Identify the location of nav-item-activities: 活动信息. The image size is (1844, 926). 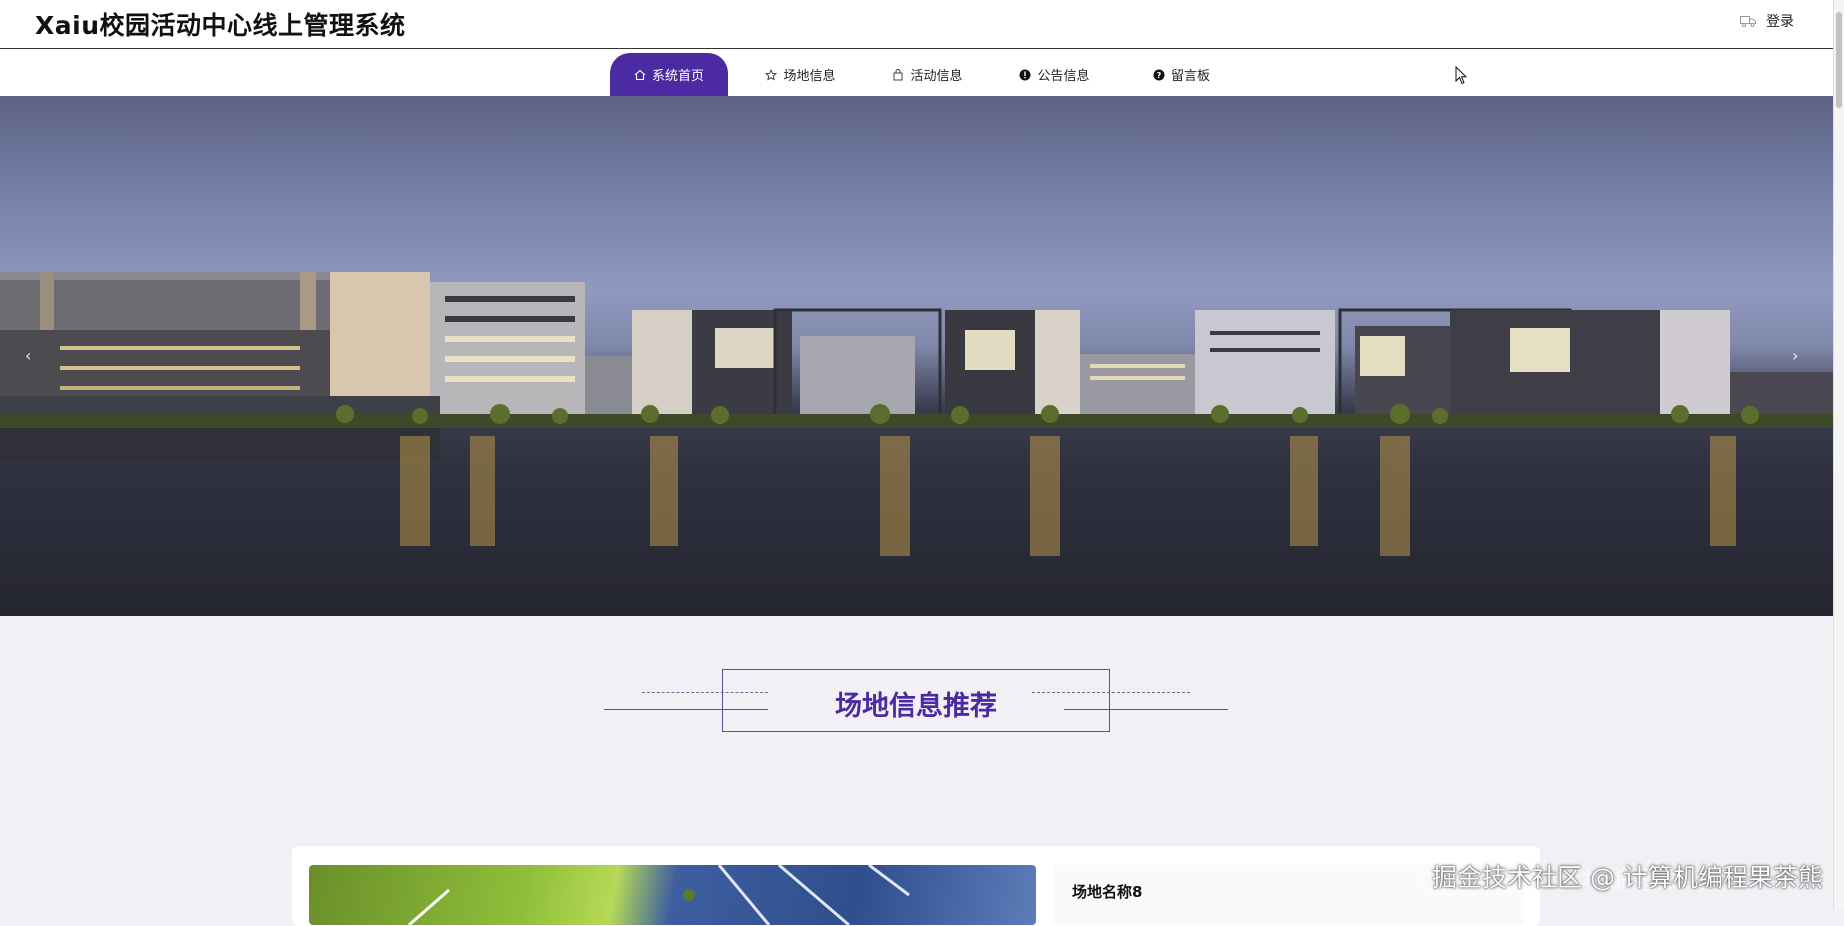
(927, 74).